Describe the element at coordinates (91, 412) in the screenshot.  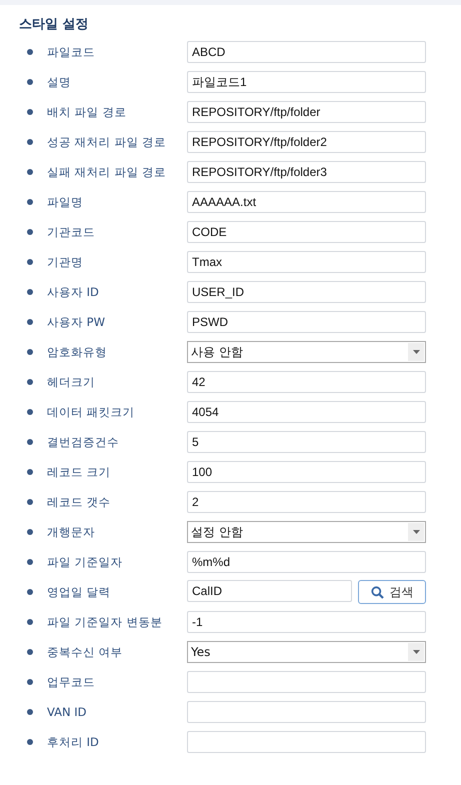
I see `field-label: 데이터 패킷크기` at that location.